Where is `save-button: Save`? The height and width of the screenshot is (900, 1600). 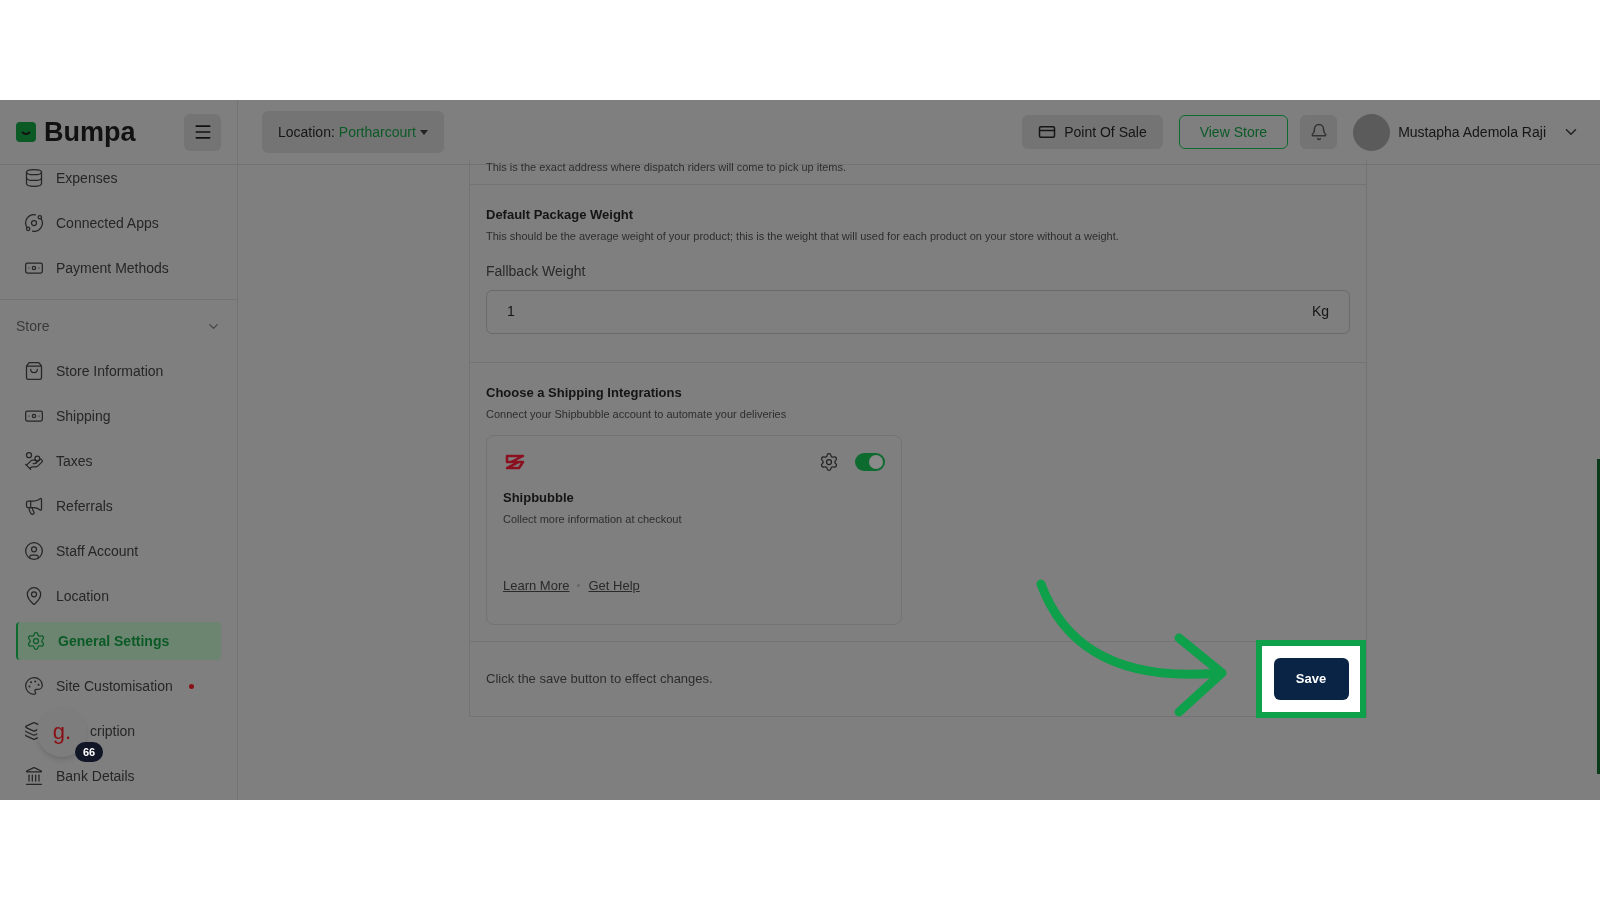
save-button: Save is located at coordinates (1311, 678).